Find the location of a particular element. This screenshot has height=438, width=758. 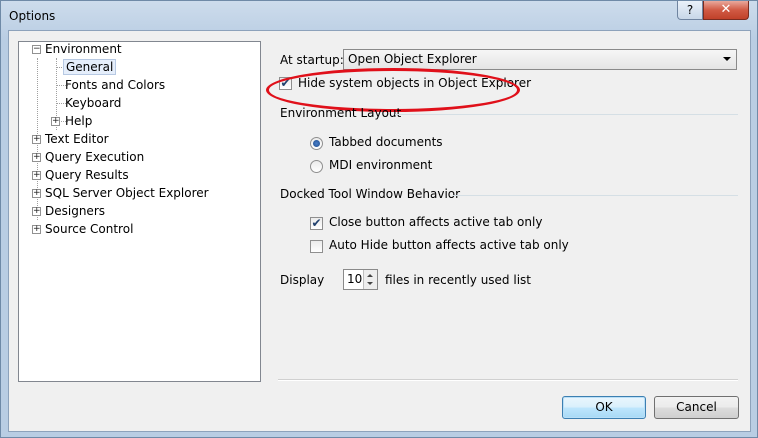

collapse-icon: − is located at coordinates (36, 49).